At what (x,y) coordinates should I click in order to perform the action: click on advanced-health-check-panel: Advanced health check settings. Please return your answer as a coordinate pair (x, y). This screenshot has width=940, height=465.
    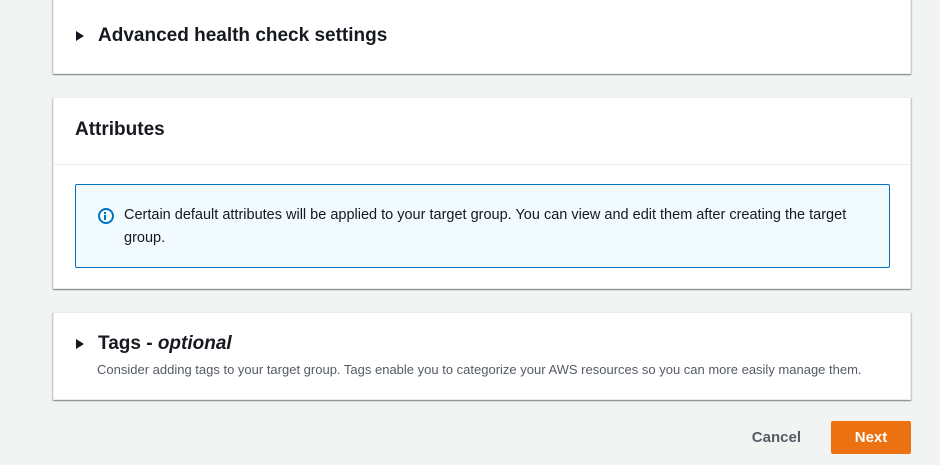
    Looking at the image, I should click on (482, 37).